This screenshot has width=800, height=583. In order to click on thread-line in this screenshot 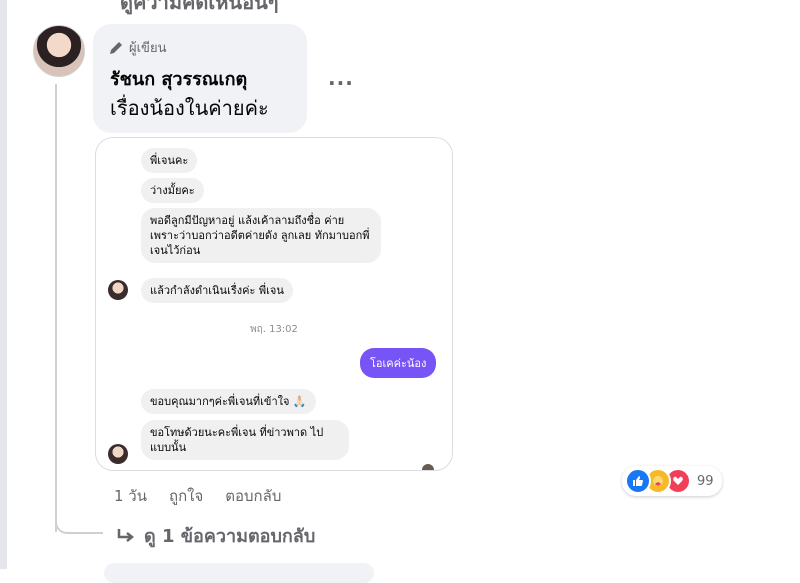, I will do `click(56, 308)`.